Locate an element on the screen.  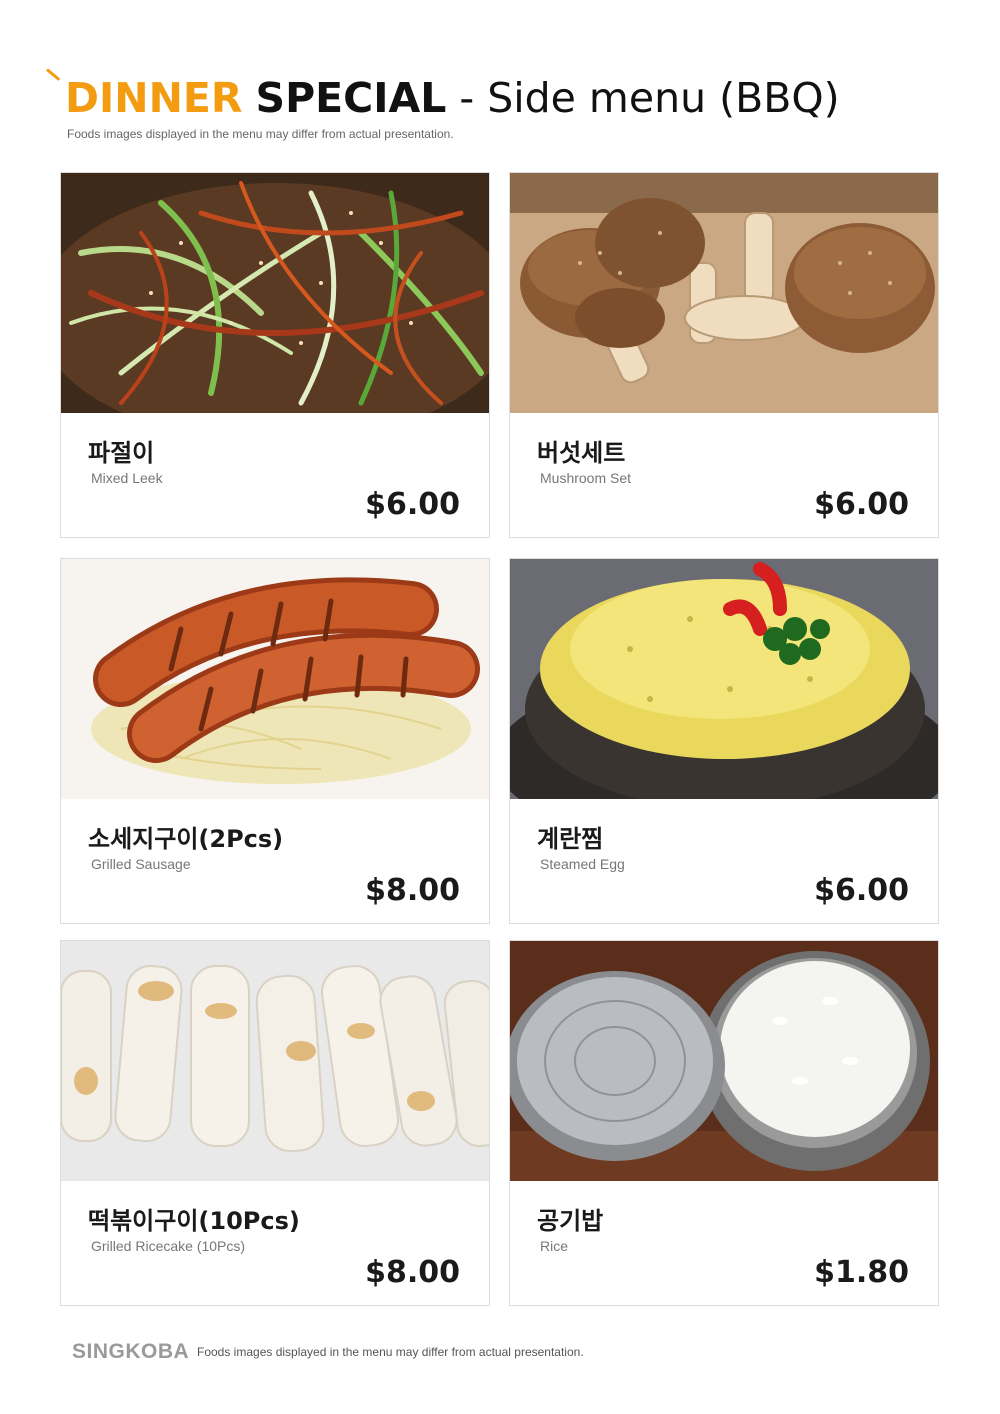
mushrooms-image is located at coordinates (724, 293).